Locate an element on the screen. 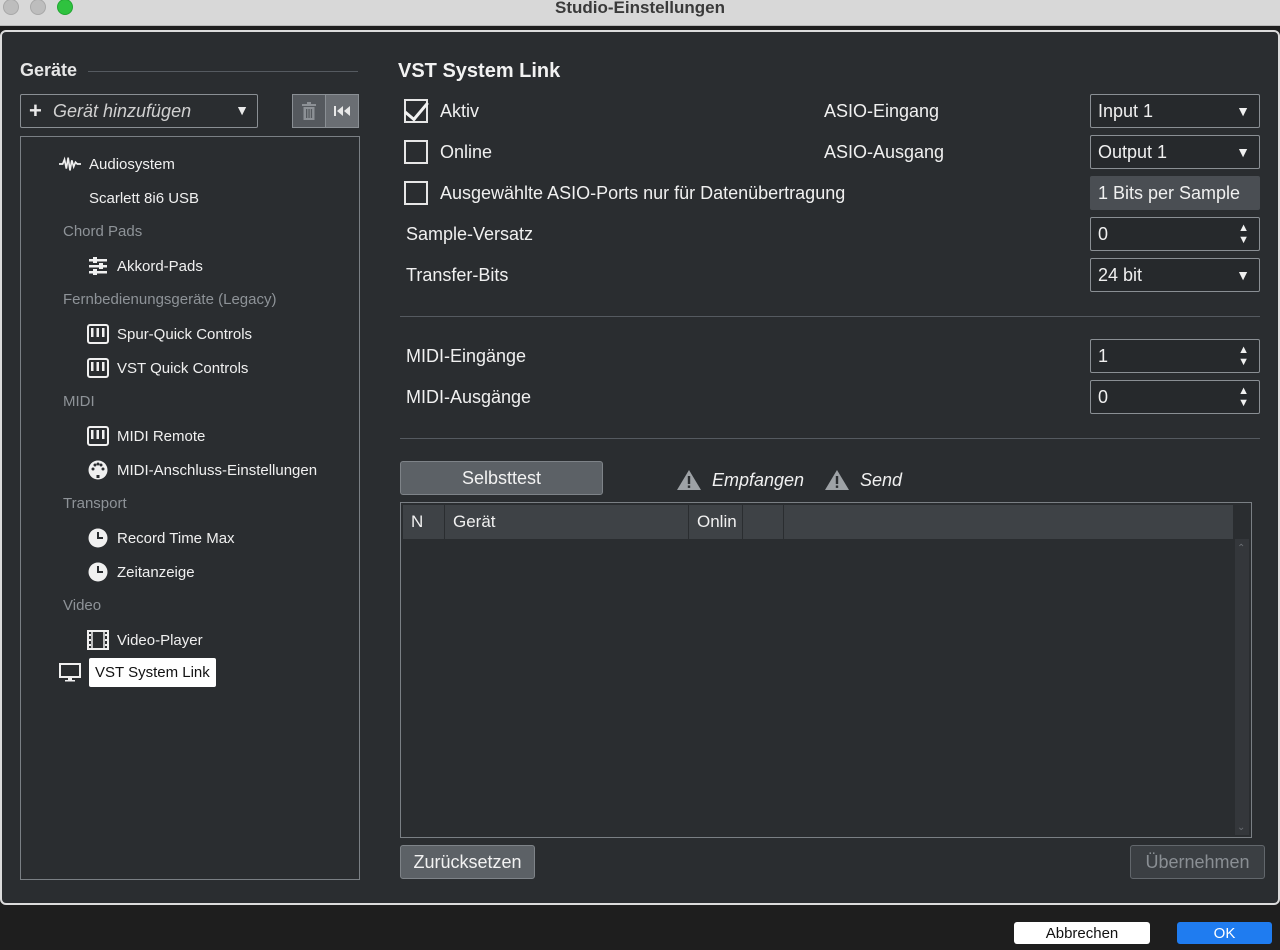 The image size is (1280, 950). transfer-bits-label: Transfer-Bits is located at coordinates (457, 275).